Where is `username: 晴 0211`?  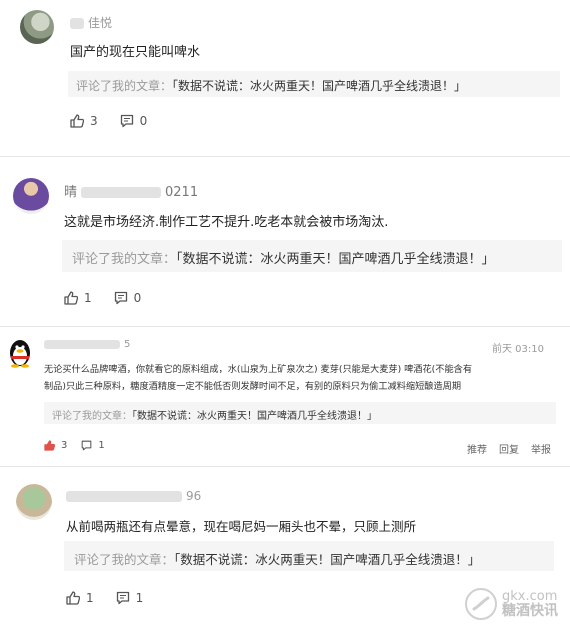 username: 晴 0211 is located at coordinates (131, 190).